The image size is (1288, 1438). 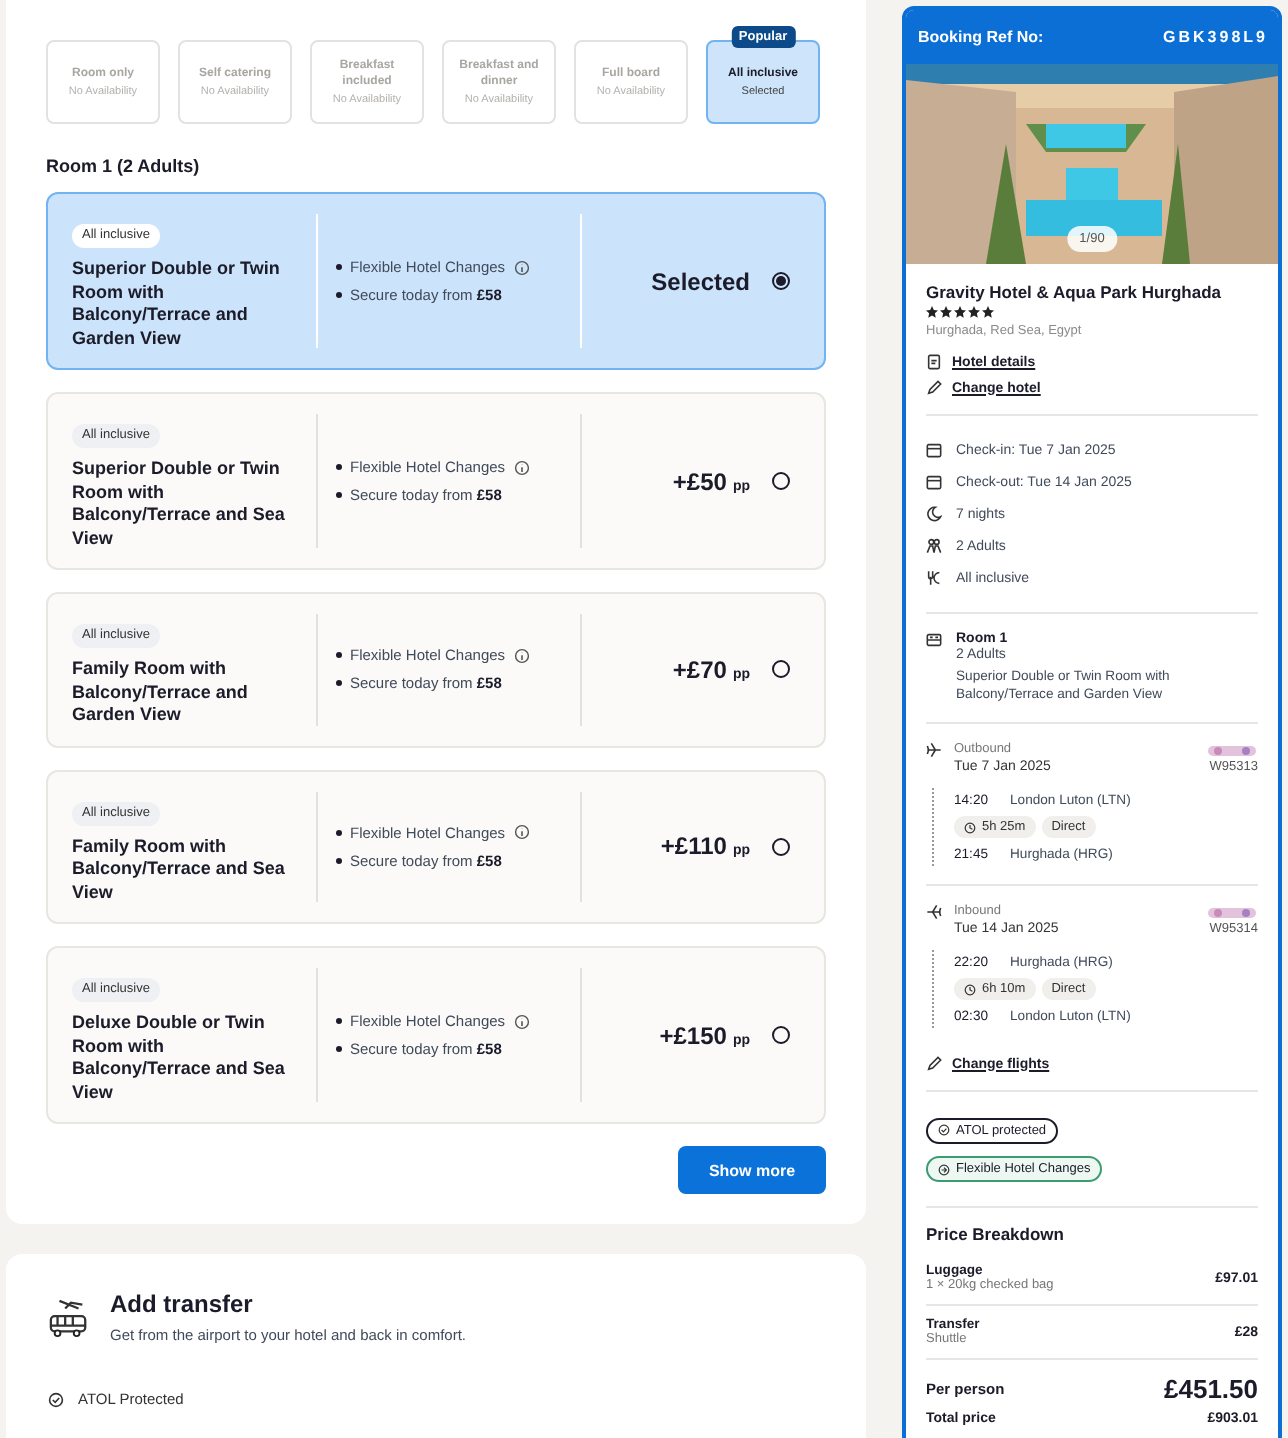 I want to click on per-person-price: £451.50, so click(x=1211, y=1389).